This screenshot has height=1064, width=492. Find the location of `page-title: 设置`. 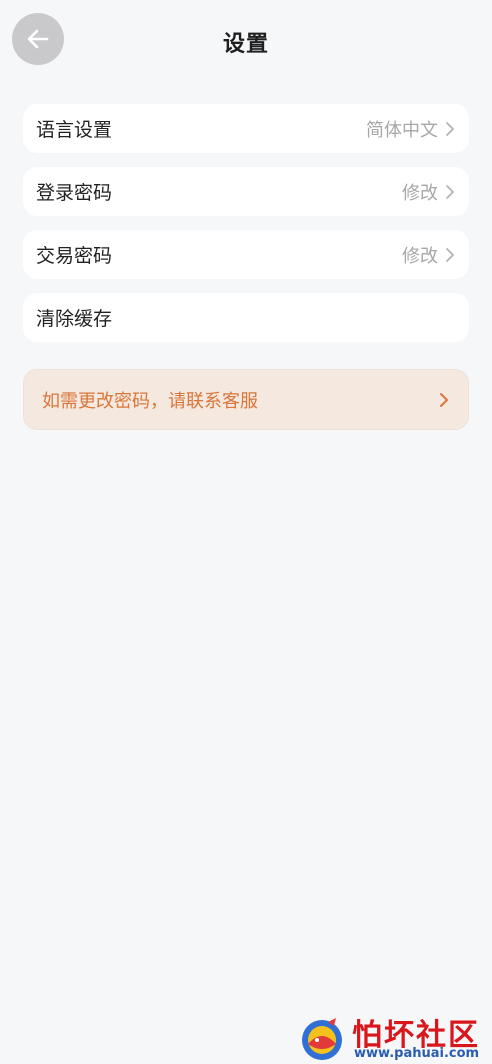

page-title: 设置 is located at coordinates (245, 44).